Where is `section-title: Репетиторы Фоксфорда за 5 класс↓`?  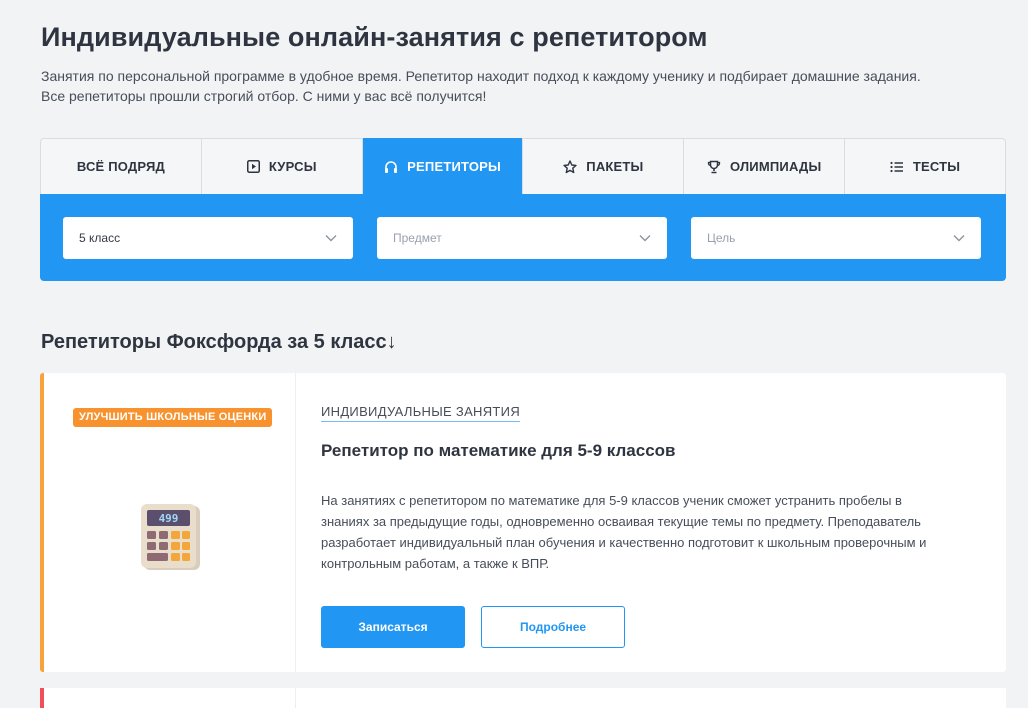 section-title: Репетиторы Фоксфорда за 5 класс↓ is located at coordinates (219, 342).